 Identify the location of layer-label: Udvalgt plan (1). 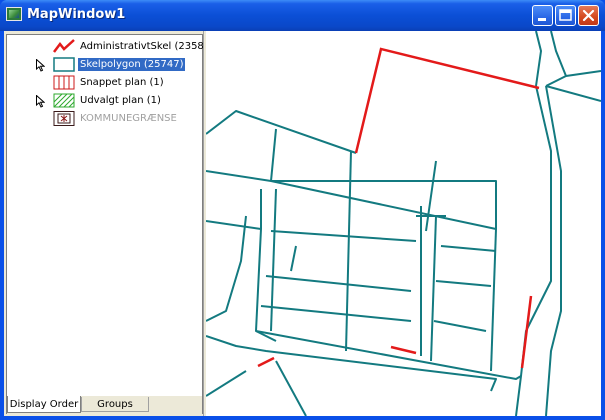
(120, 100).